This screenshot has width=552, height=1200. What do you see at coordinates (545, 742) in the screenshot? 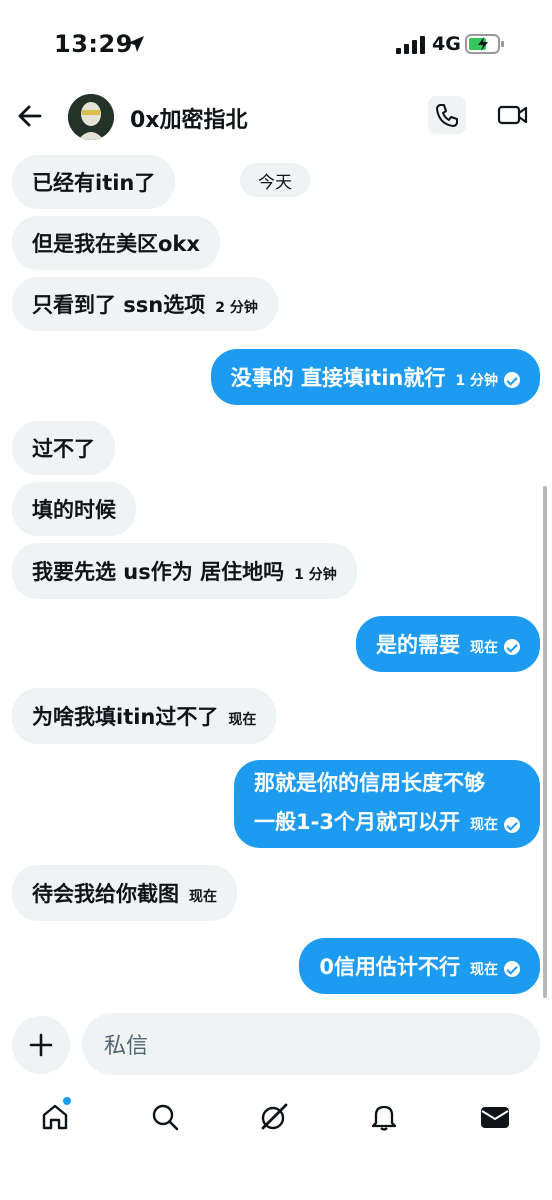
I see `scrollbar` at bounding box center [545, 742].